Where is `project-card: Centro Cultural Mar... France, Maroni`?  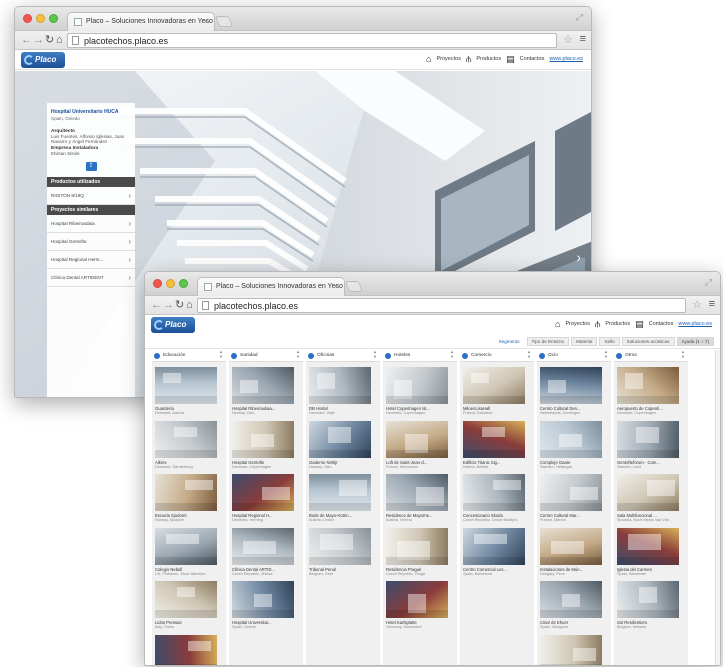 project-card: Centro Cultural Mar... France, Maroni is located at coordinates (574, 498).